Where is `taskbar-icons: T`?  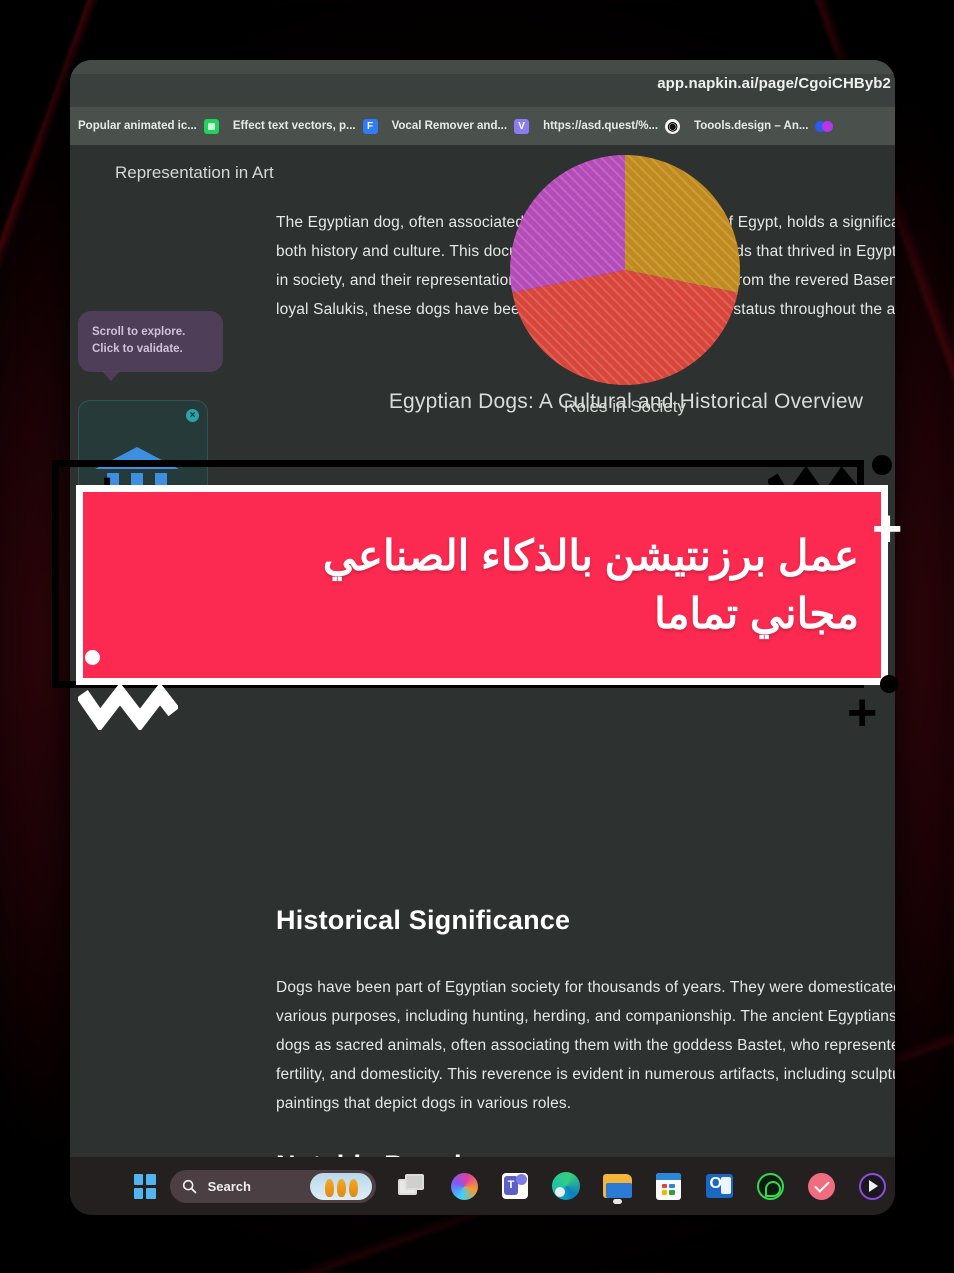 taskbar-icons: T is located at coordinates (642, 1187).